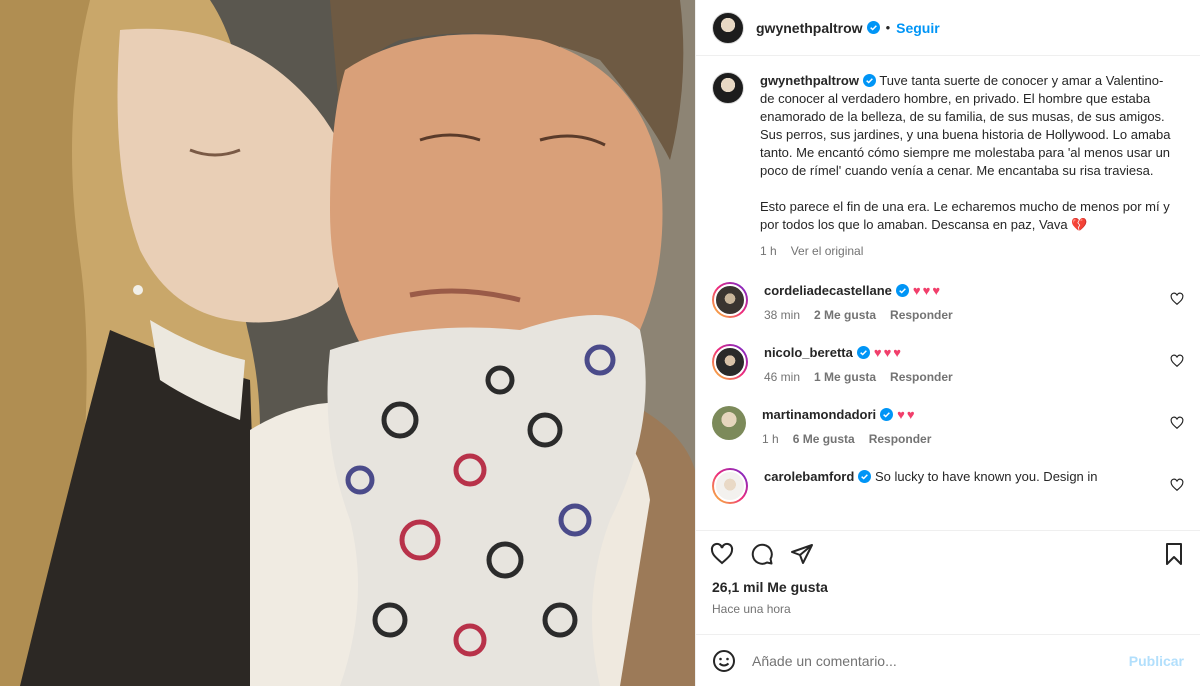 The width and height of the screenshot is (1200, 686). I want to click on author-avatar, so click(728, 27).